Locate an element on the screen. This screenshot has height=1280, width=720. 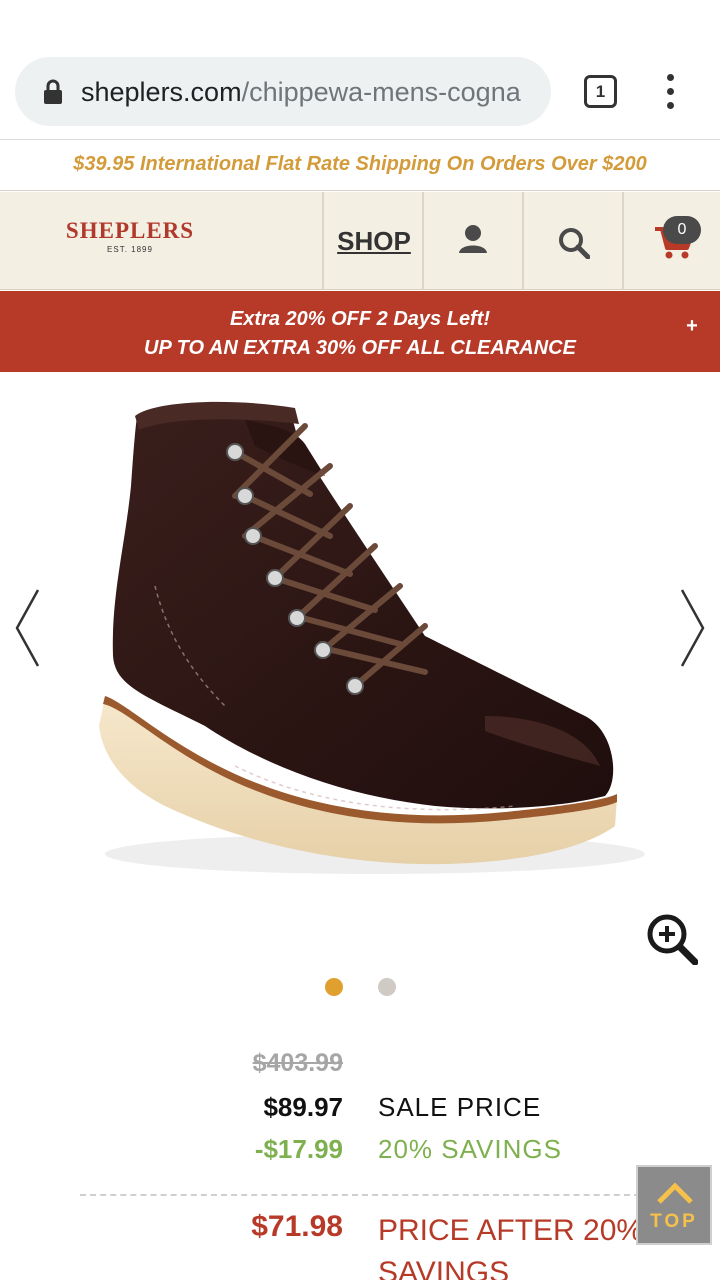
account-icon is located at coordinates (473, 239).